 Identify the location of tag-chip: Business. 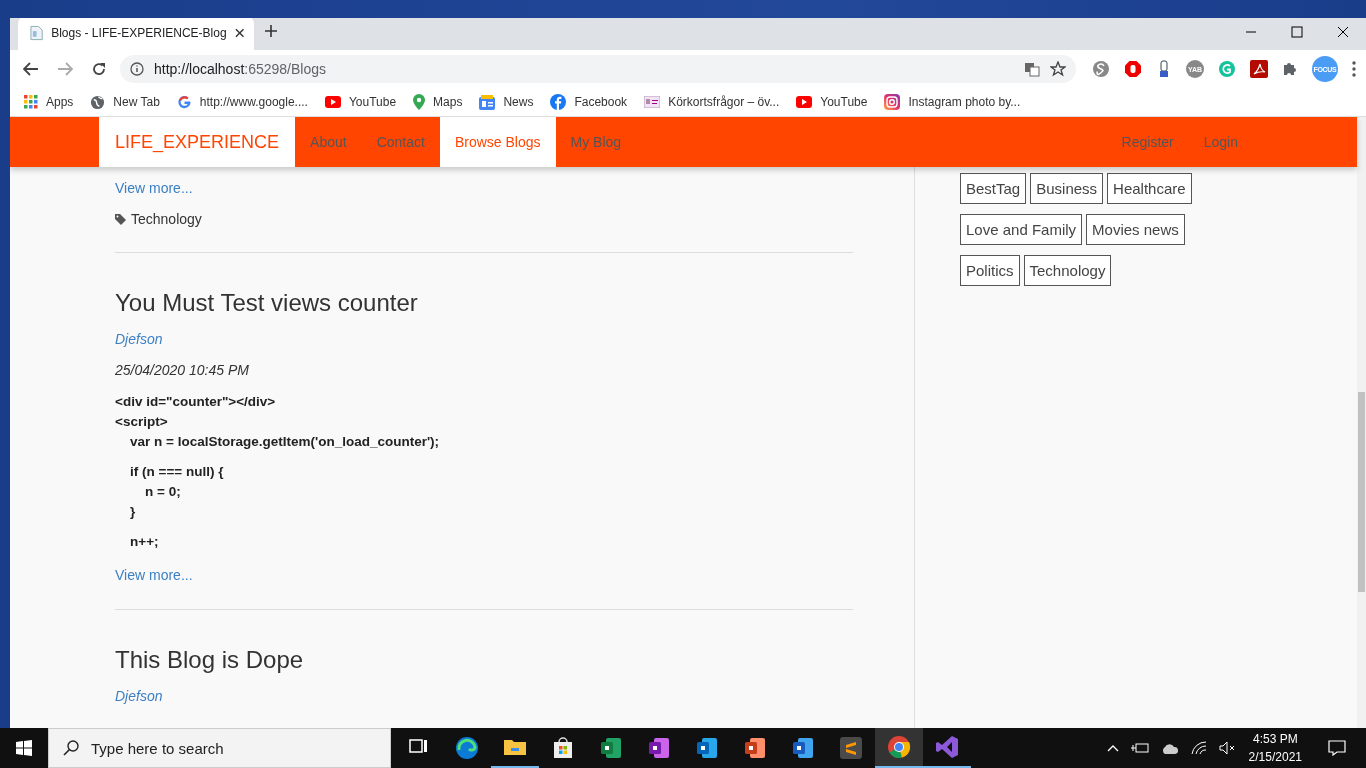
(1067, 188).